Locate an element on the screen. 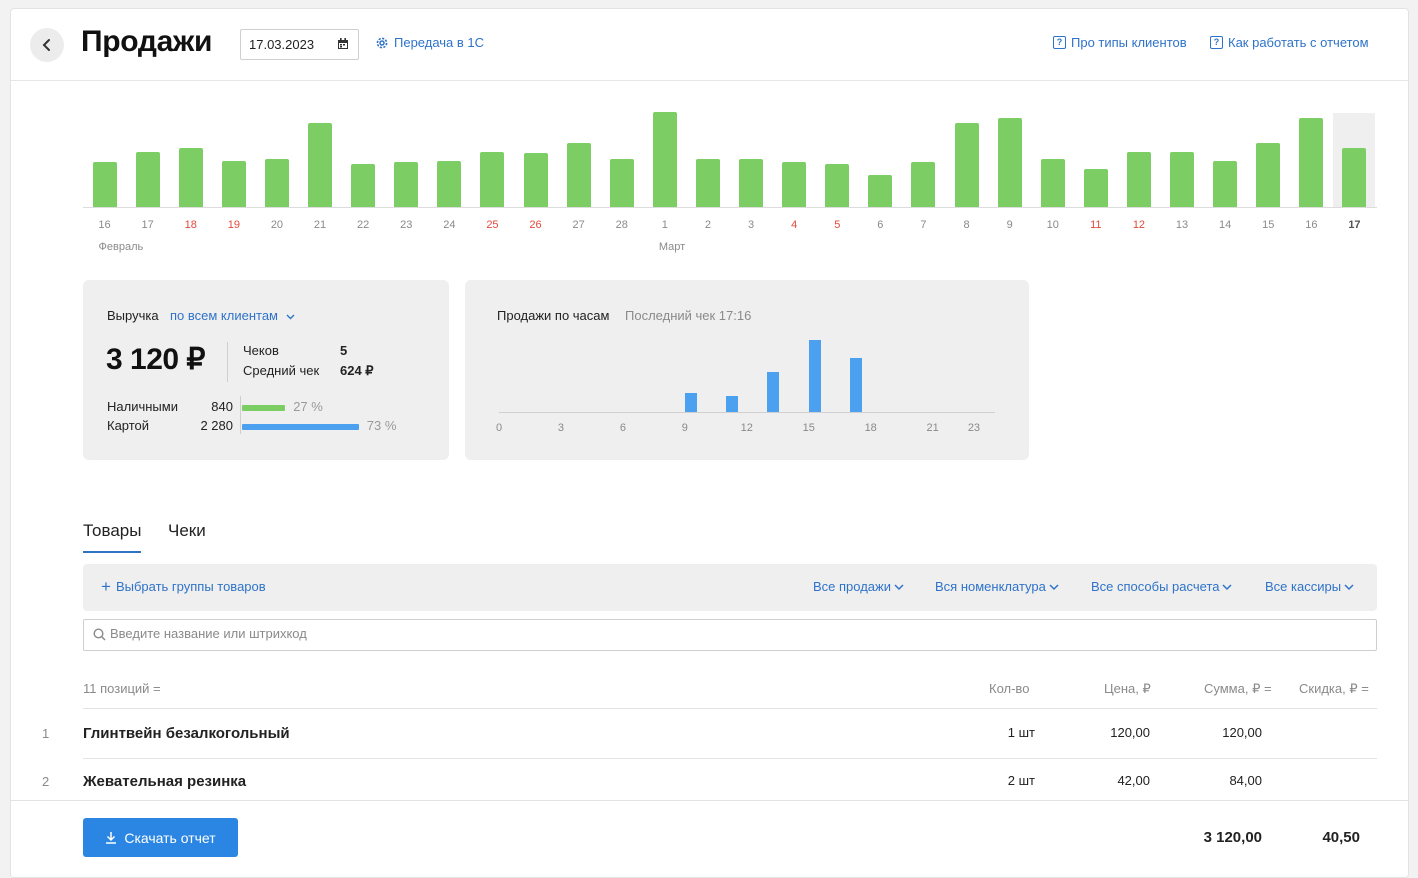 The image size is (1418, 878). day-tick-label: 24 is located at coordinates (449, 225).